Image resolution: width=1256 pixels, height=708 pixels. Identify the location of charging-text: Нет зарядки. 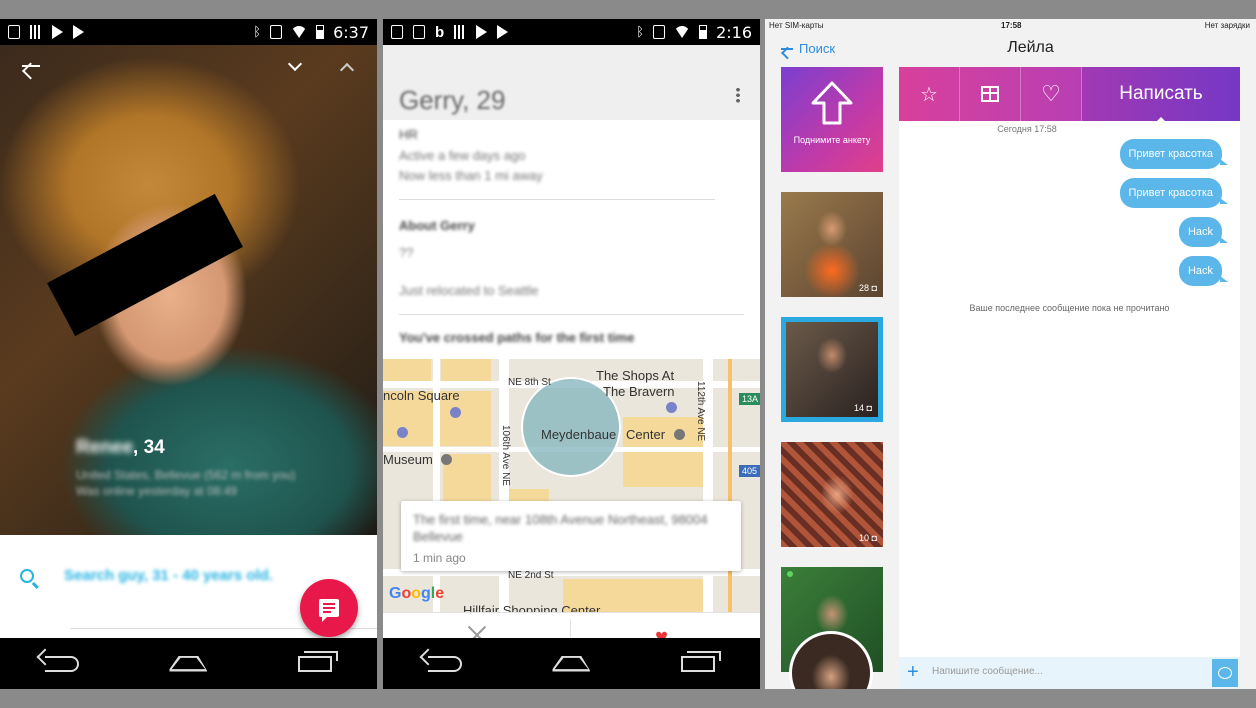
(1227, 25).